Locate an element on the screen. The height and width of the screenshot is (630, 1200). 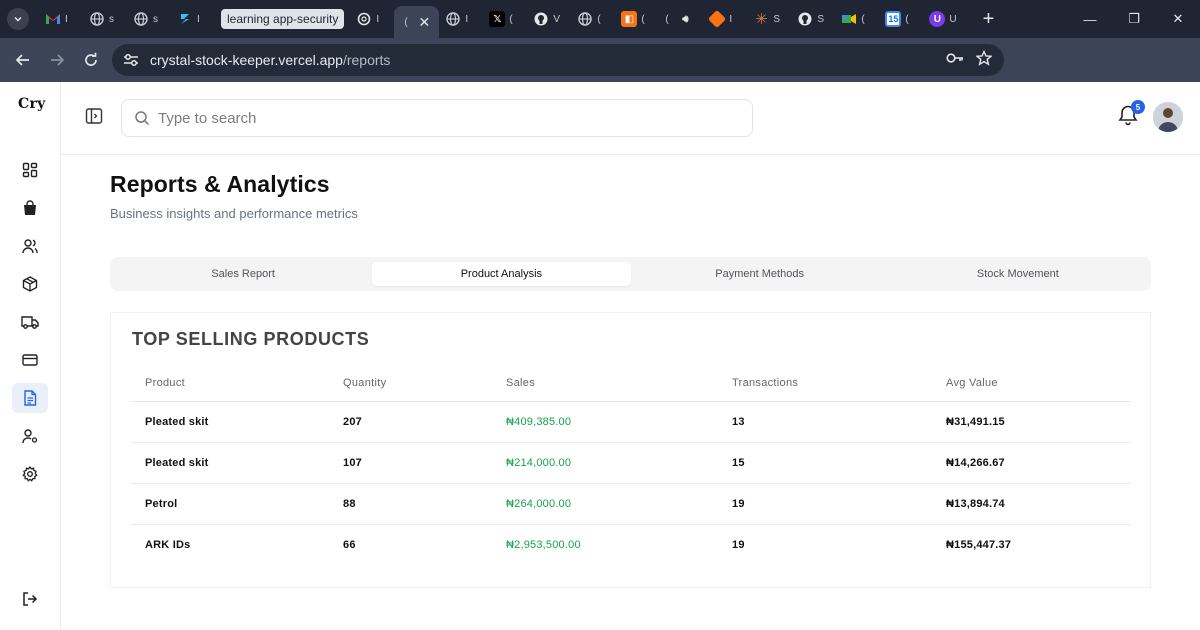
sidebar-item-settings is located at coordinates (30, 474).